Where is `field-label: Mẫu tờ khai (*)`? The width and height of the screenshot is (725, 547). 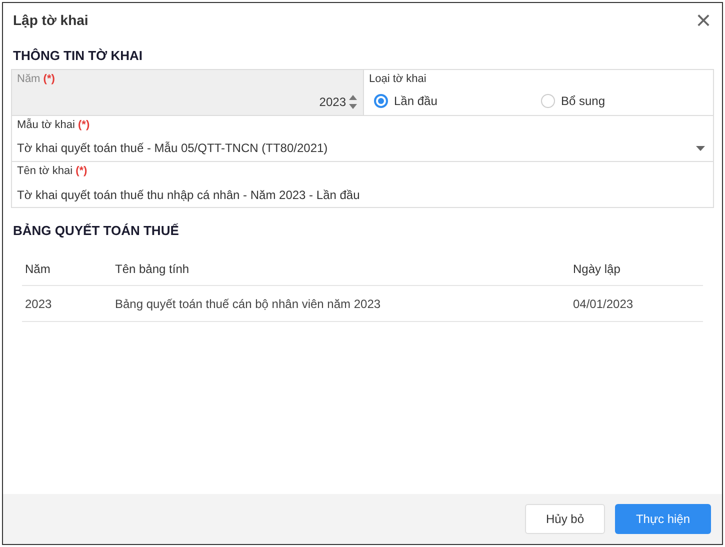
field-label: Mẫu tờ khai (*) is located at coordinates (53, 125).